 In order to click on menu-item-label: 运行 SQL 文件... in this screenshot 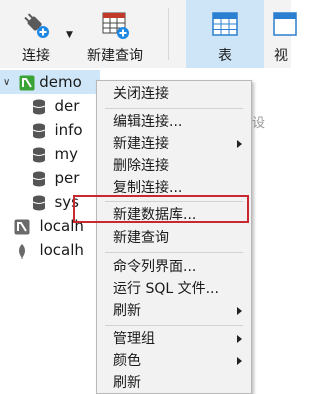, I will do `click(166, 289)`.